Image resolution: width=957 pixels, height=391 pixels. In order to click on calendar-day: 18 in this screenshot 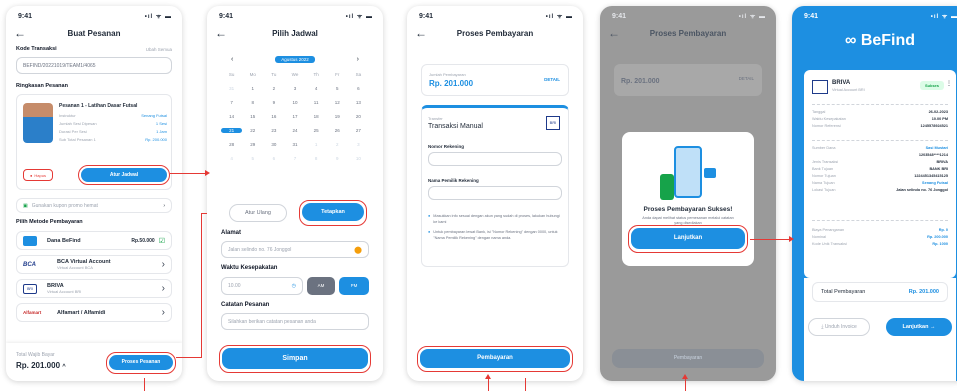, I will do `click(316, 116)`.